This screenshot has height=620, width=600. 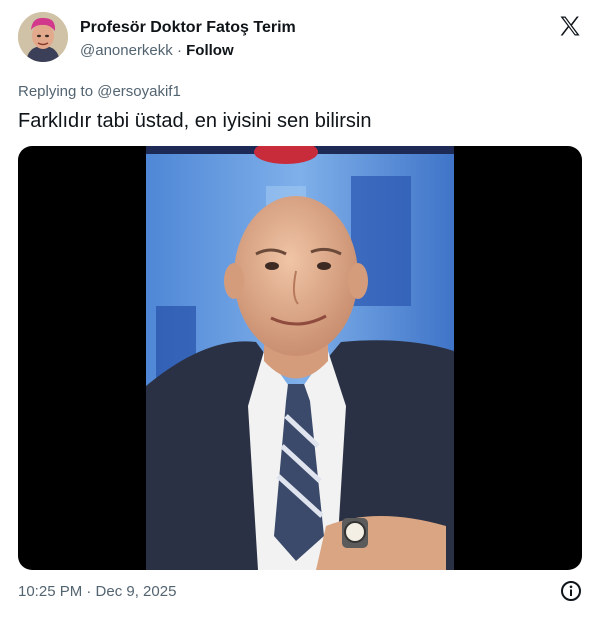 What do you see at coordinates (126, 50) in the screenshot?
I see `author-handle: @anonerkekk` at bounding box center [126, 50].